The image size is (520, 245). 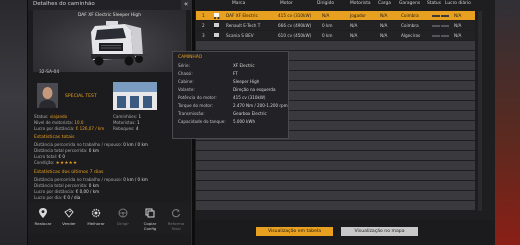 I want to click on copy-config-button: Copiar Config, so click(x=150, y=218).